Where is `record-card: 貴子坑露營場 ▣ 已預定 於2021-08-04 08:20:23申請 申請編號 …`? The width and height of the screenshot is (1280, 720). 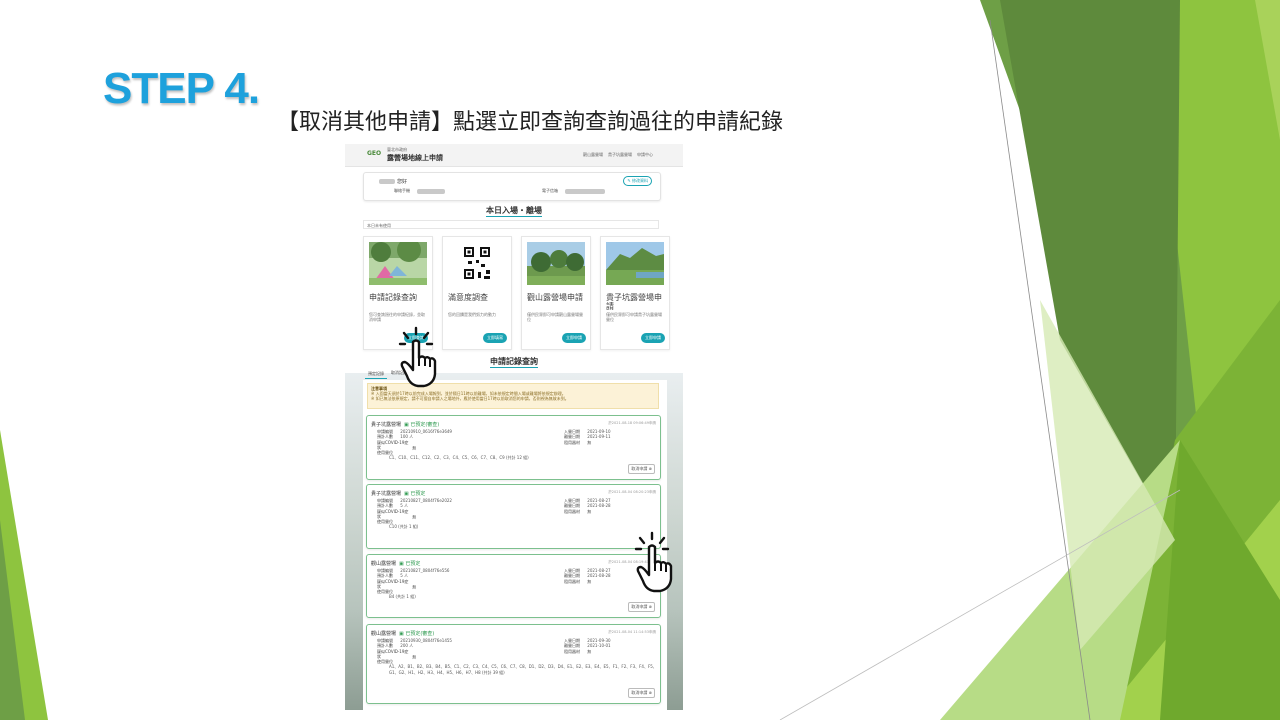
record-card: 貴子坑露營場 ▣ 已預定 於2021-08-04 08:20:23申請 申請編號 … is located at coordinates (513, 516).